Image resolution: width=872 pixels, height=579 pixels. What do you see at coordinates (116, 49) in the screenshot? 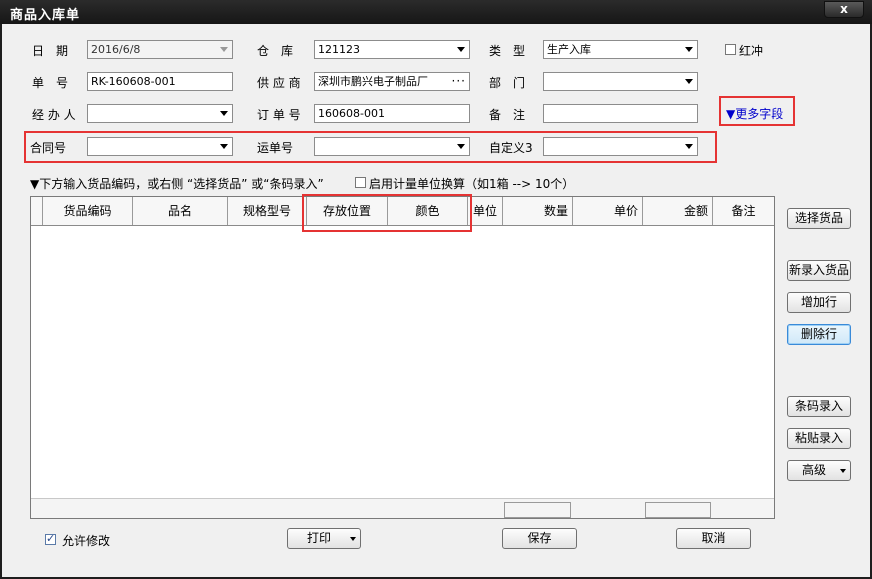
I see `date-value: 2016/6/8` at bounding box center [116, 49].